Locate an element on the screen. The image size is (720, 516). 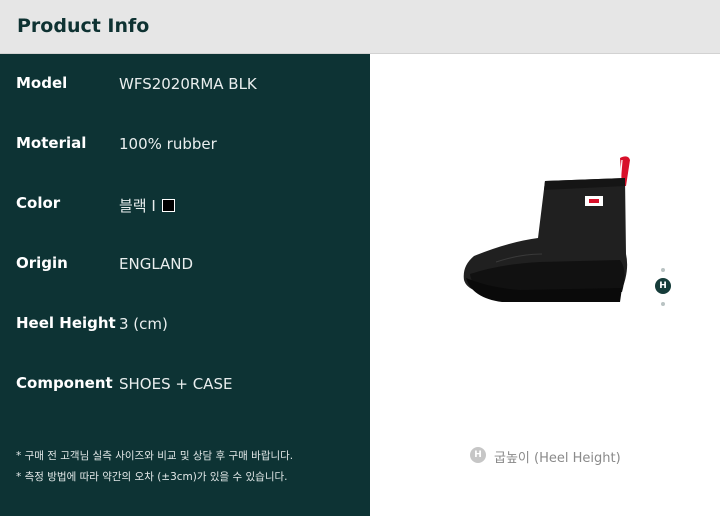
spec-label: Heel Height is located at coordinates (66, 323).